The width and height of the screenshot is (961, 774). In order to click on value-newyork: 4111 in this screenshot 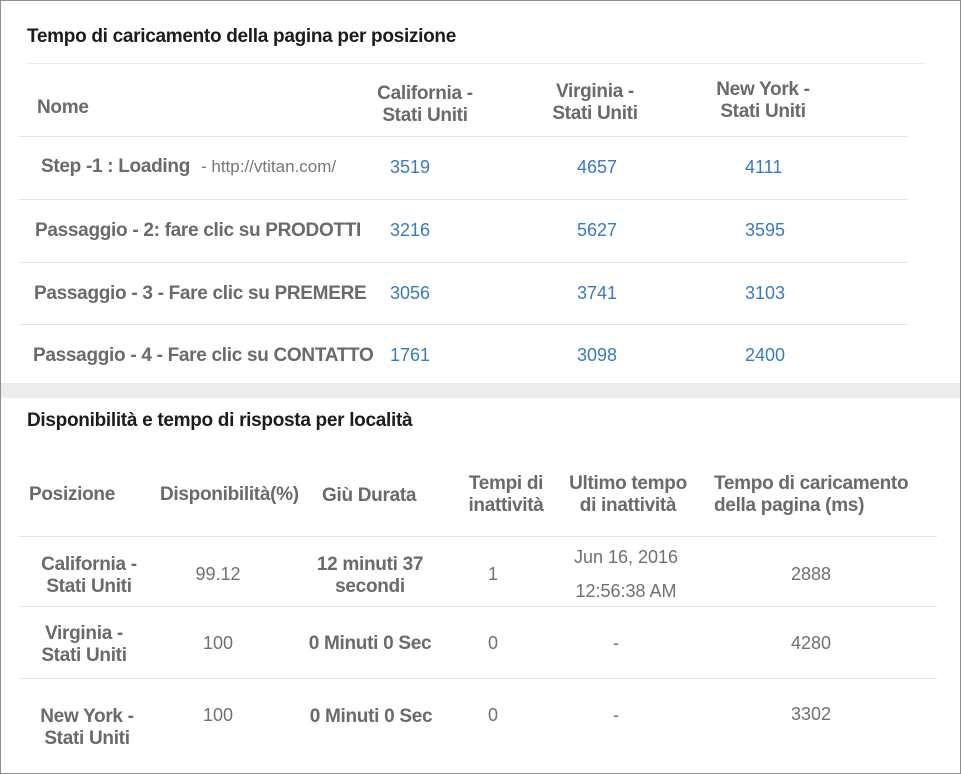, I will do `click(764, 167)`.